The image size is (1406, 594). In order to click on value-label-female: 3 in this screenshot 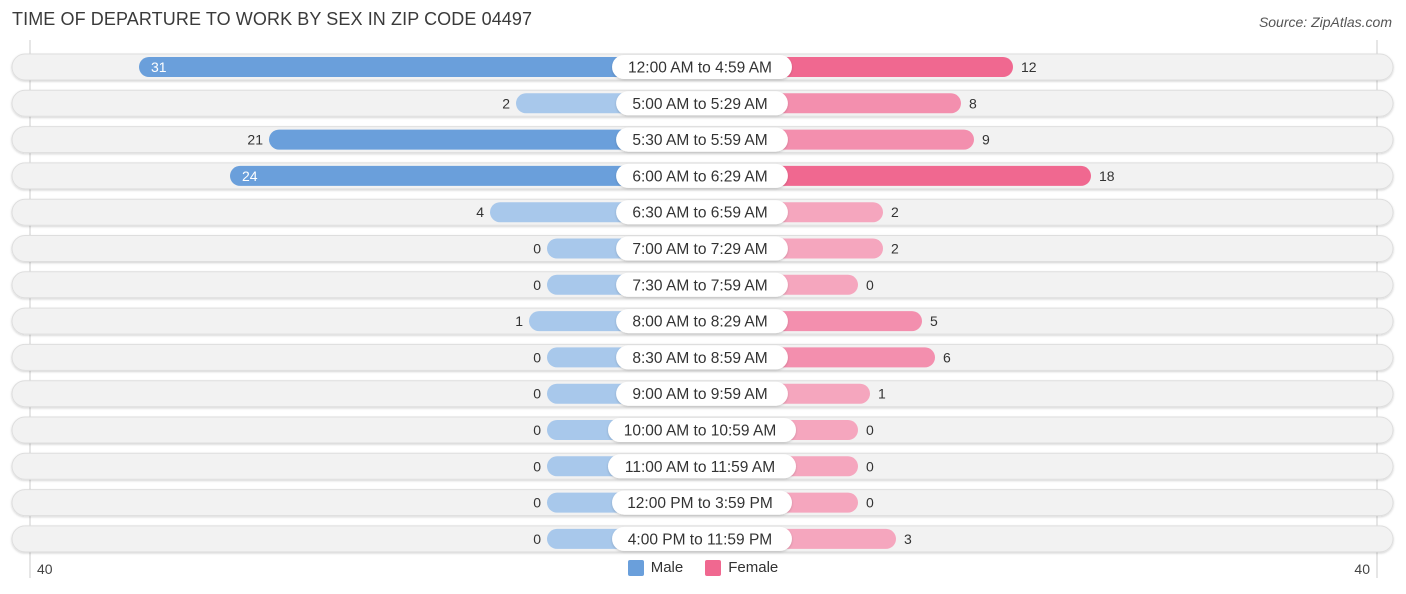, I will do `click(908, 539)`.